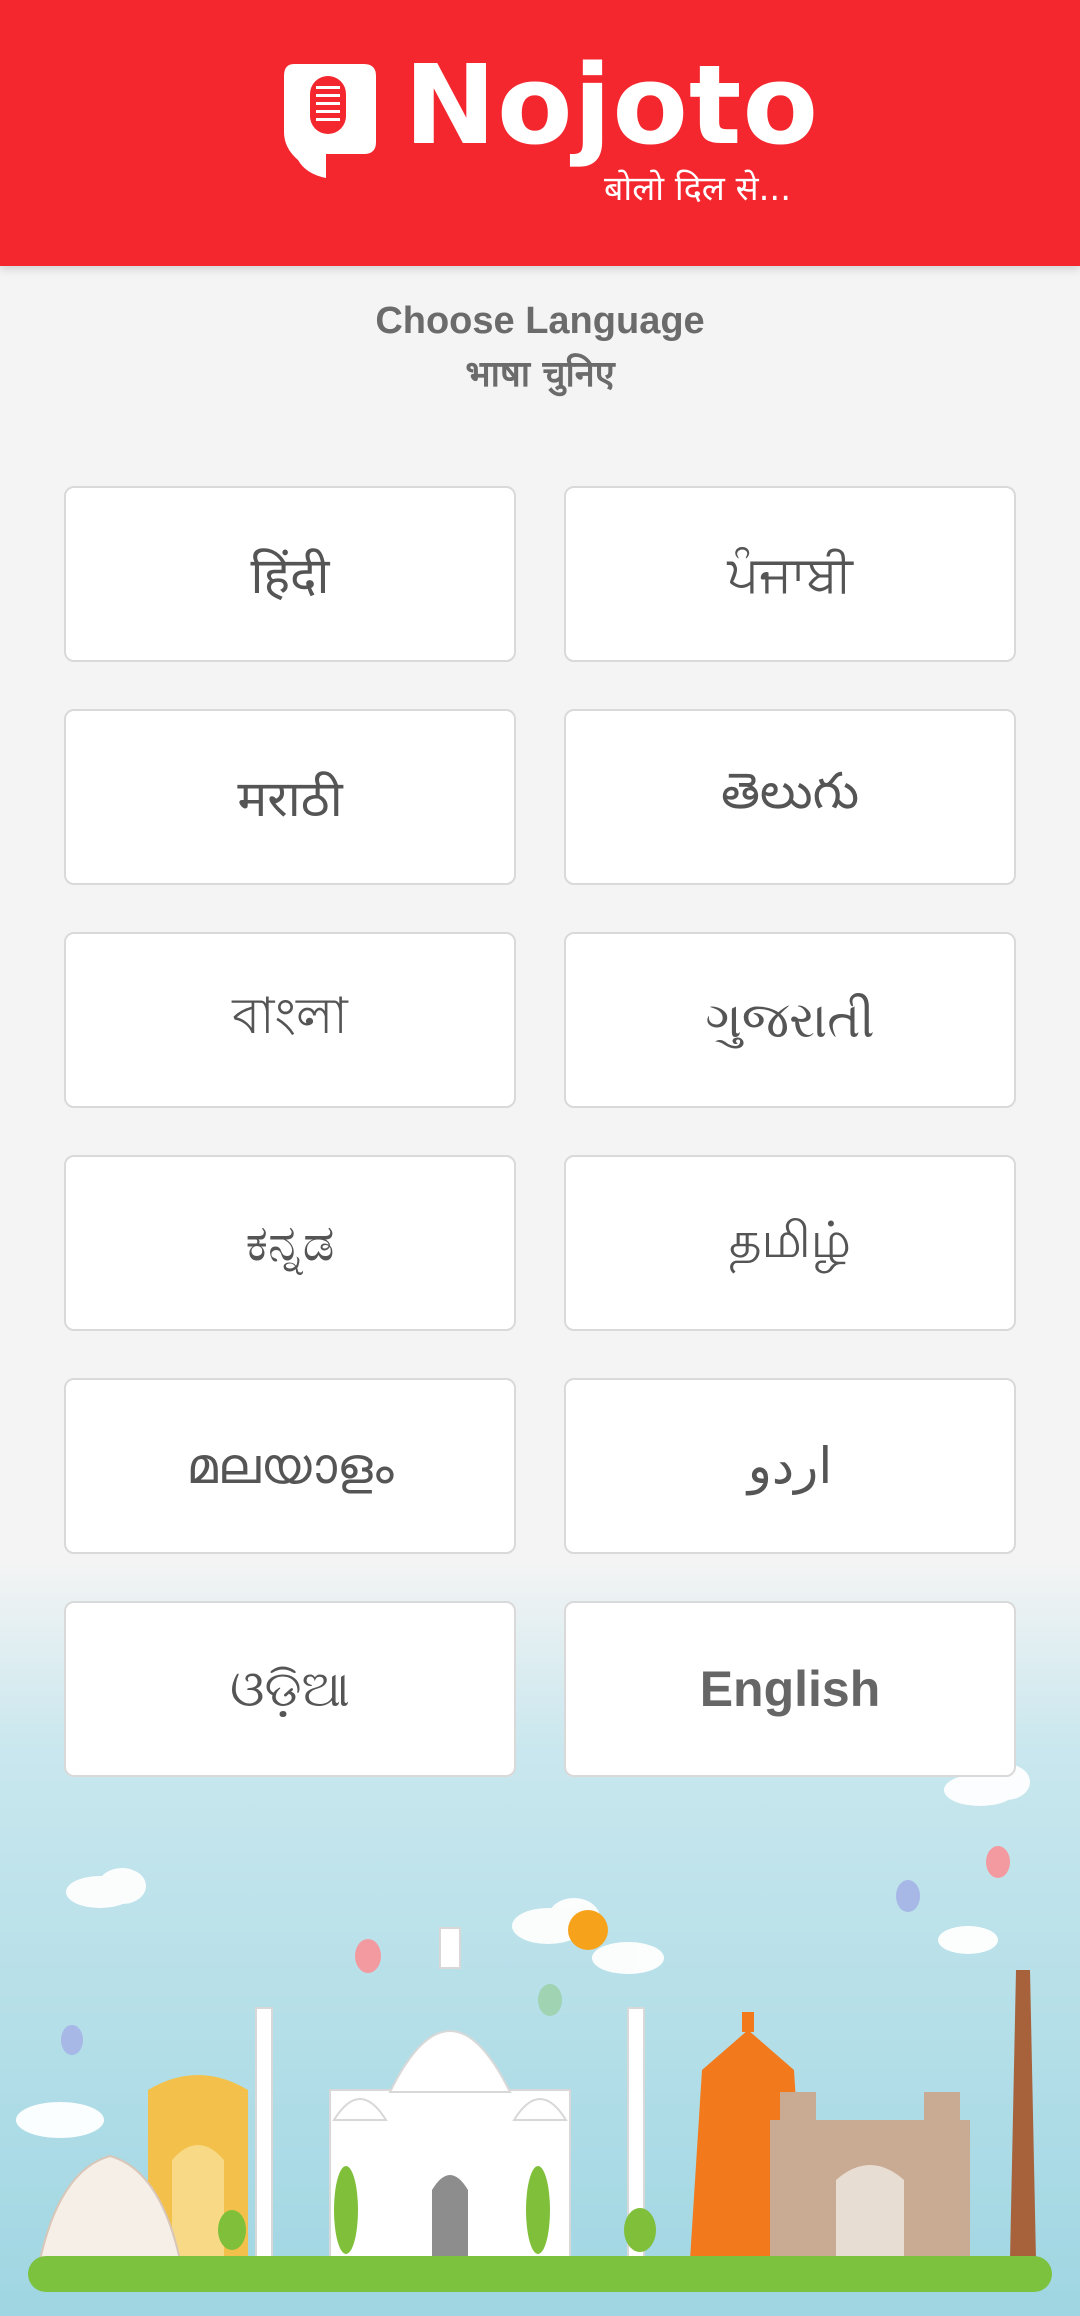 The height and width of the screenshot is (2316, 1080). What do you see at coordinates (790, 1689) in the screenshot?
I see `language-button-english: English` at bounding box center [790, 1689].